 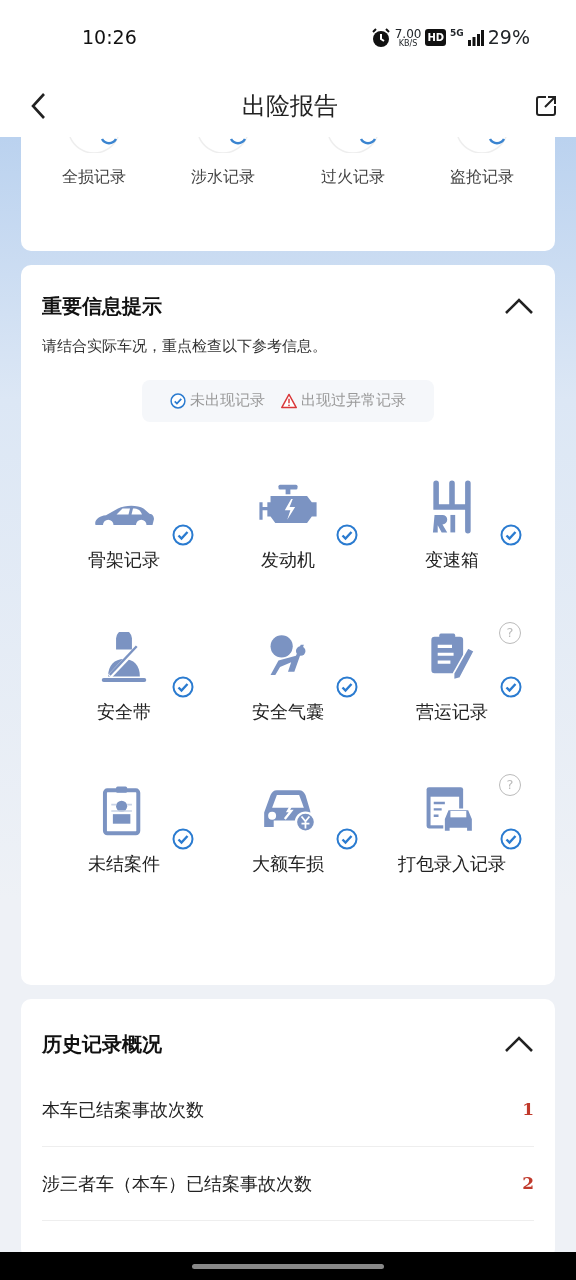 I want to click on row-count: 2, so click(x=528, y=1183).